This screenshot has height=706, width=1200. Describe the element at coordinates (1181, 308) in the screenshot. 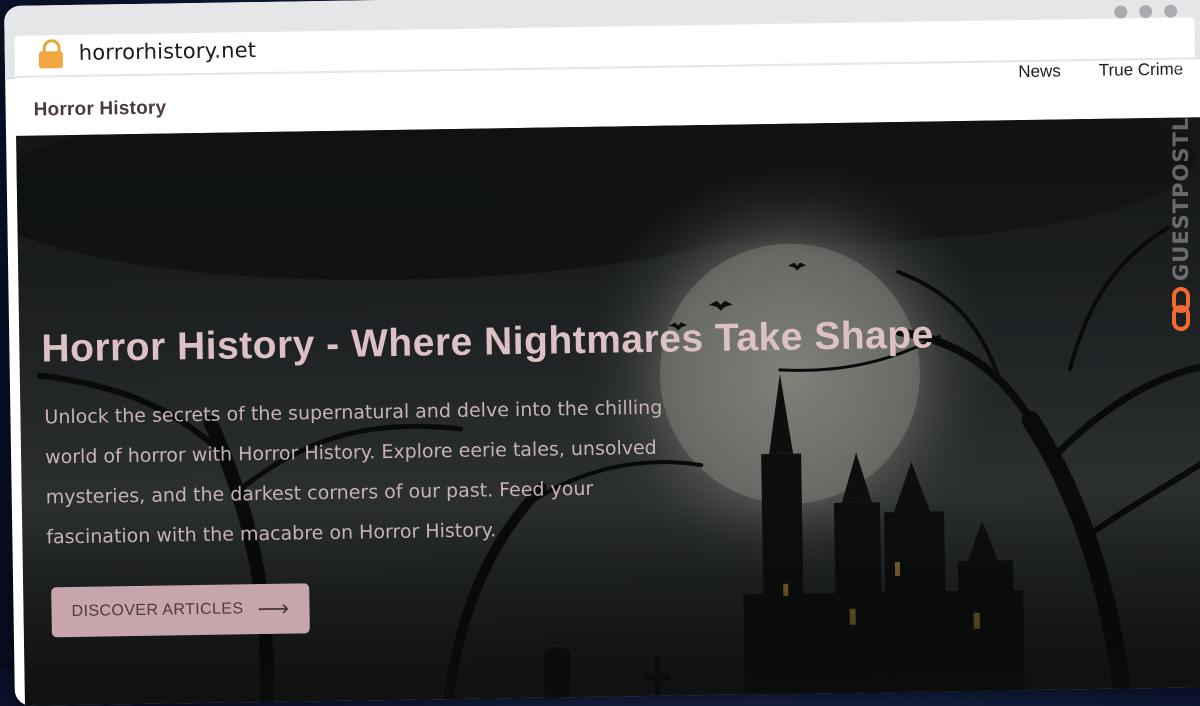

I see `chain-link-icon` at that location.